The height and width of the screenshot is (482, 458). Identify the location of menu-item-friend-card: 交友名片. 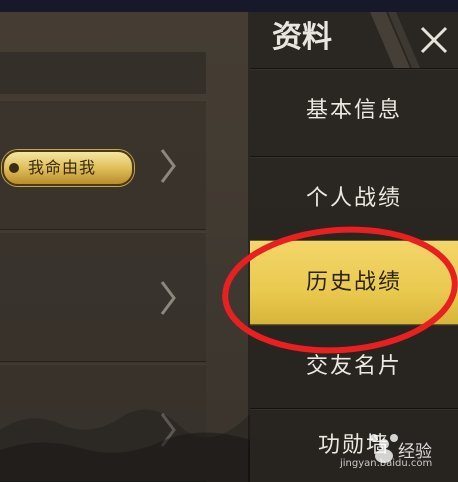
(354, 366).